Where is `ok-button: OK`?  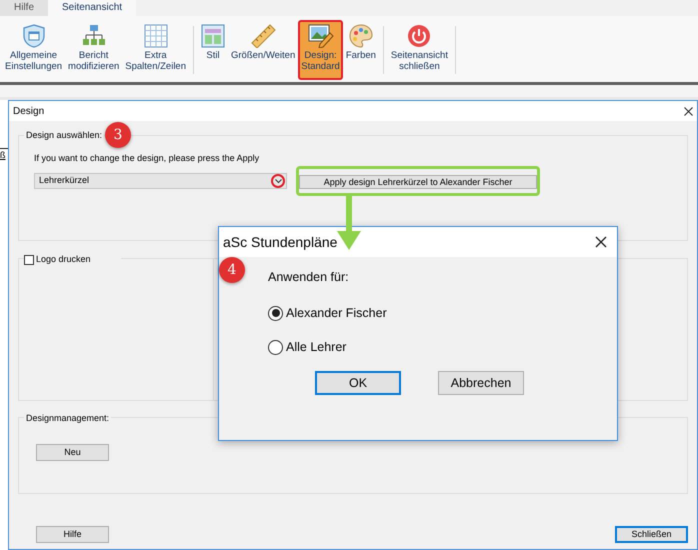
ok-button: OK is located at coordinates (358, 383).